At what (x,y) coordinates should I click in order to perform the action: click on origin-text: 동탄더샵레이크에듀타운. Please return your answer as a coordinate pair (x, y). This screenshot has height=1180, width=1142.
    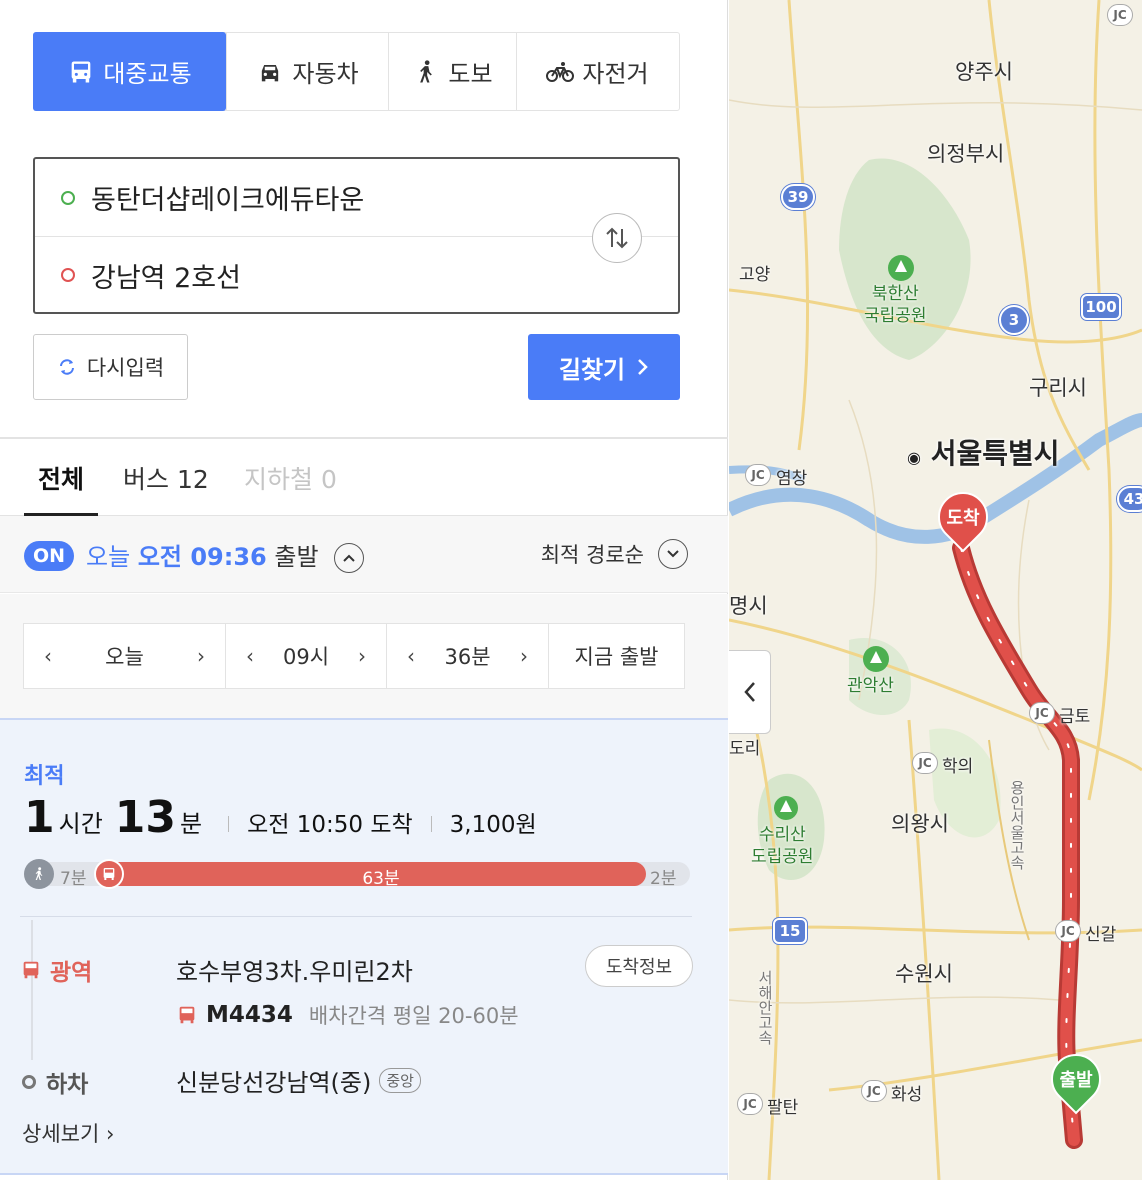
    Looking at the image, I should click on (228, 200).